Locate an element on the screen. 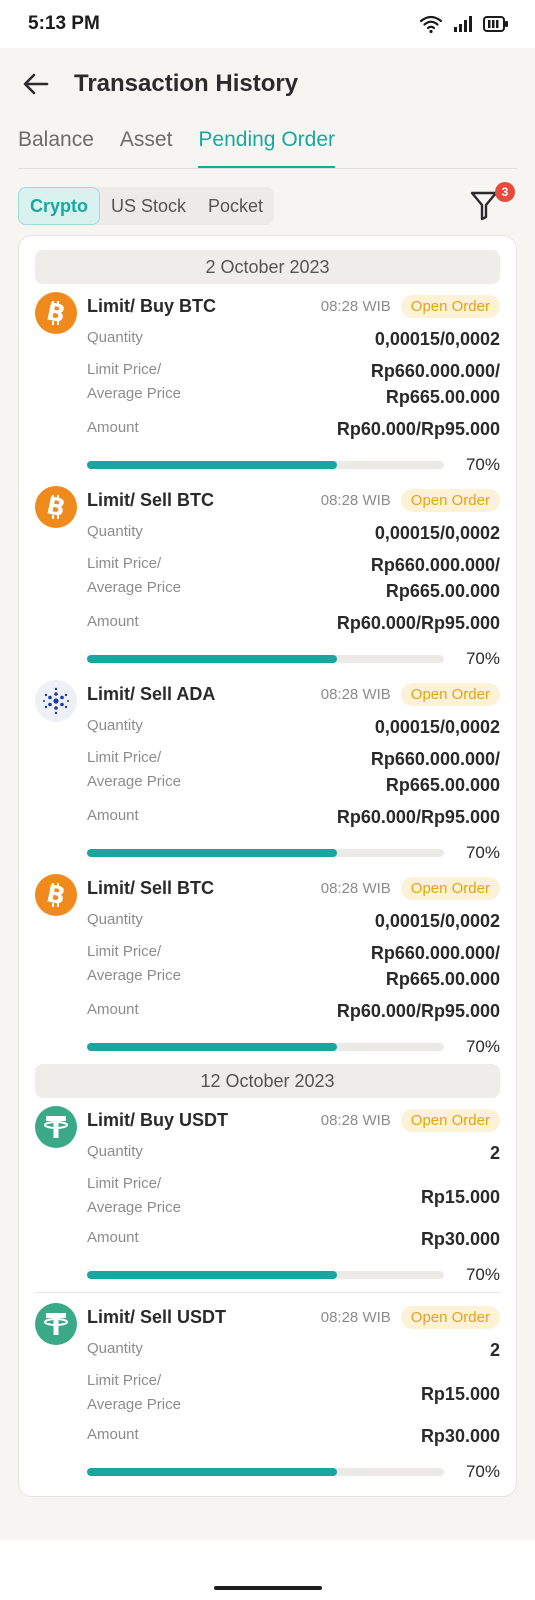 This screenshot has width=535, height=1600. tab-pending-order: Pending Order is located at coordinates (267, 146).